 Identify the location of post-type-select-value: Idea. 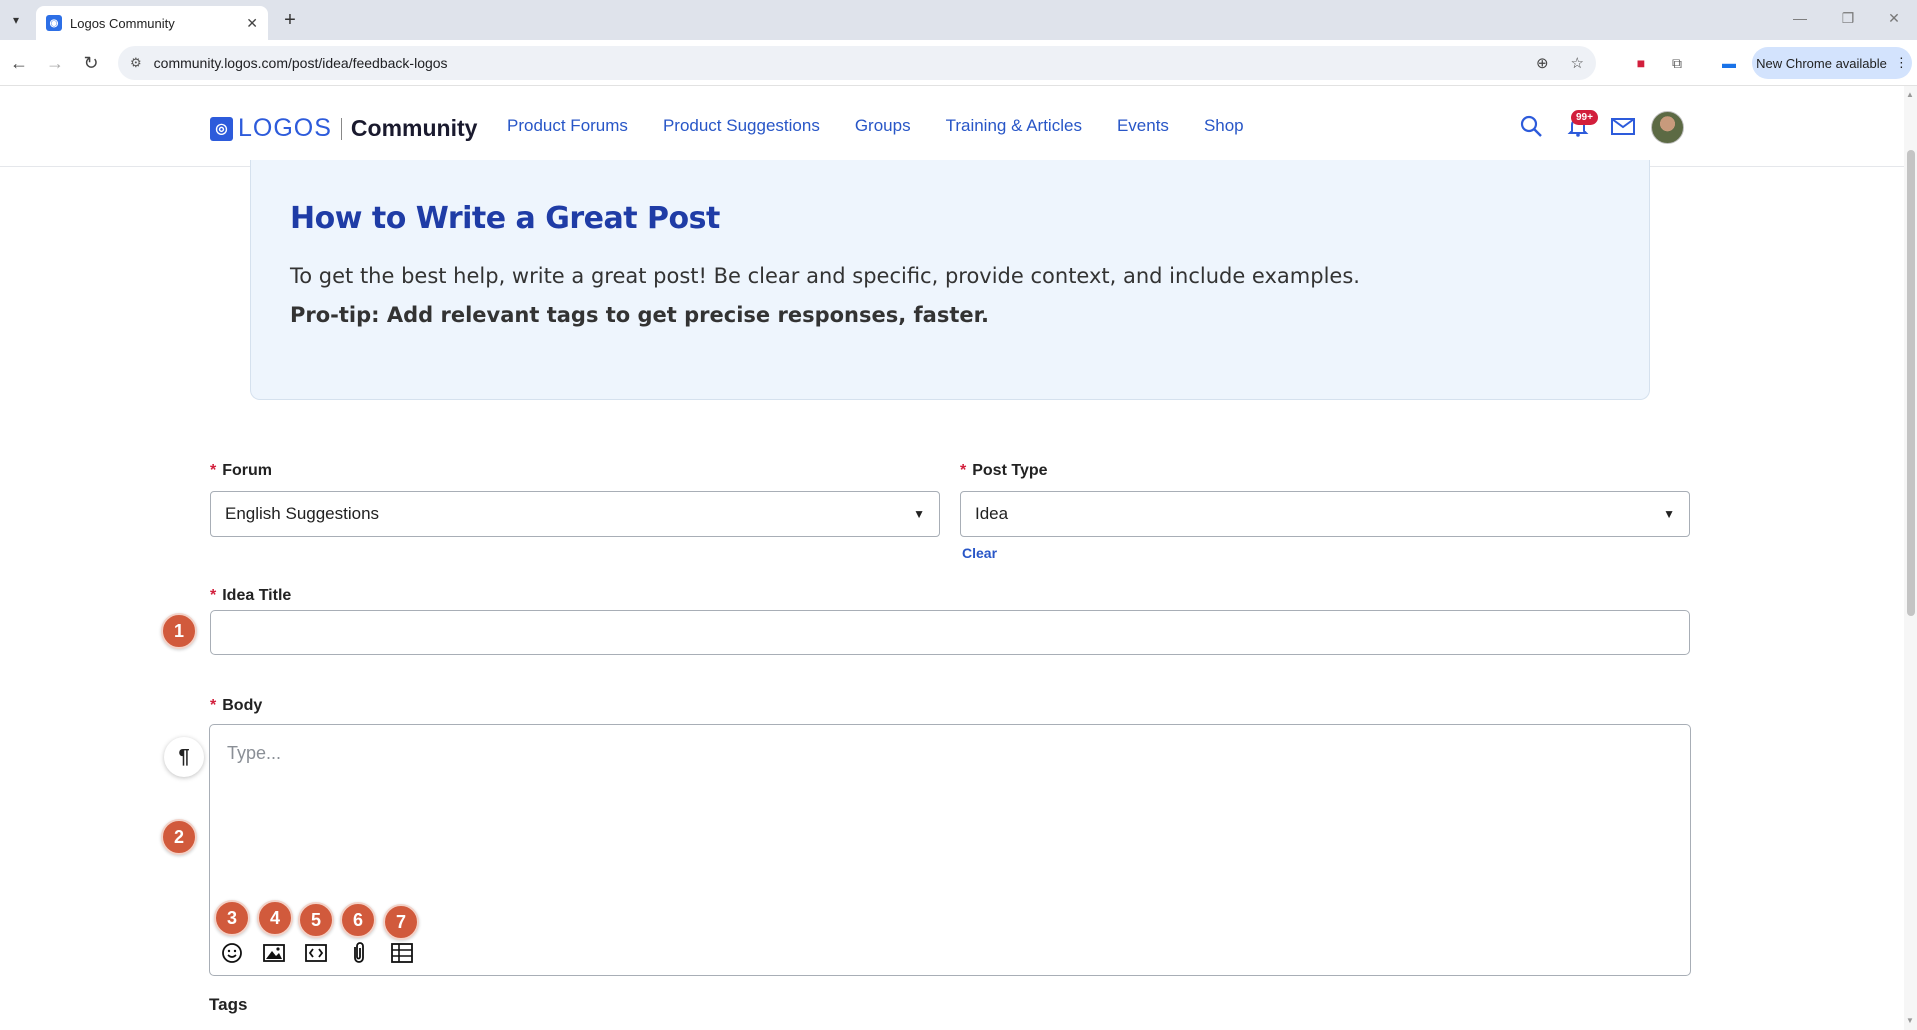
(992, 513).